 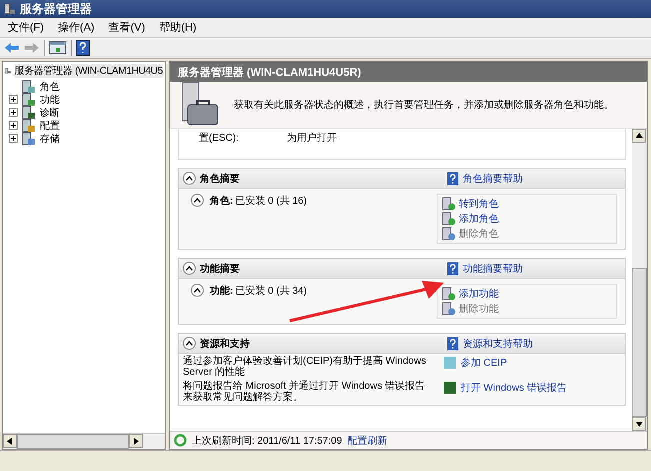 What do you see at coordinates (50, 99) in the screenshot?
I see `tree-item: 功能` at bounding box center [50, 99].